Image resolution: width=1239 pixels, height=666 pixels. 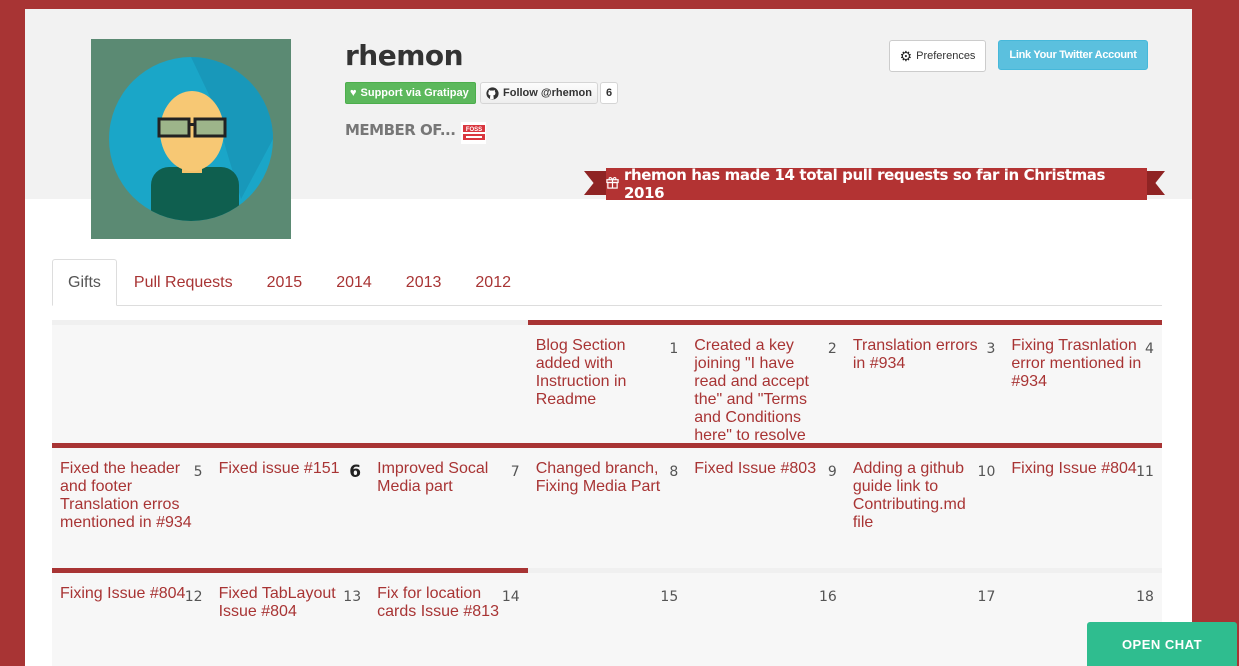 I want to click on day-number: 12, so click(x=193, y=597).